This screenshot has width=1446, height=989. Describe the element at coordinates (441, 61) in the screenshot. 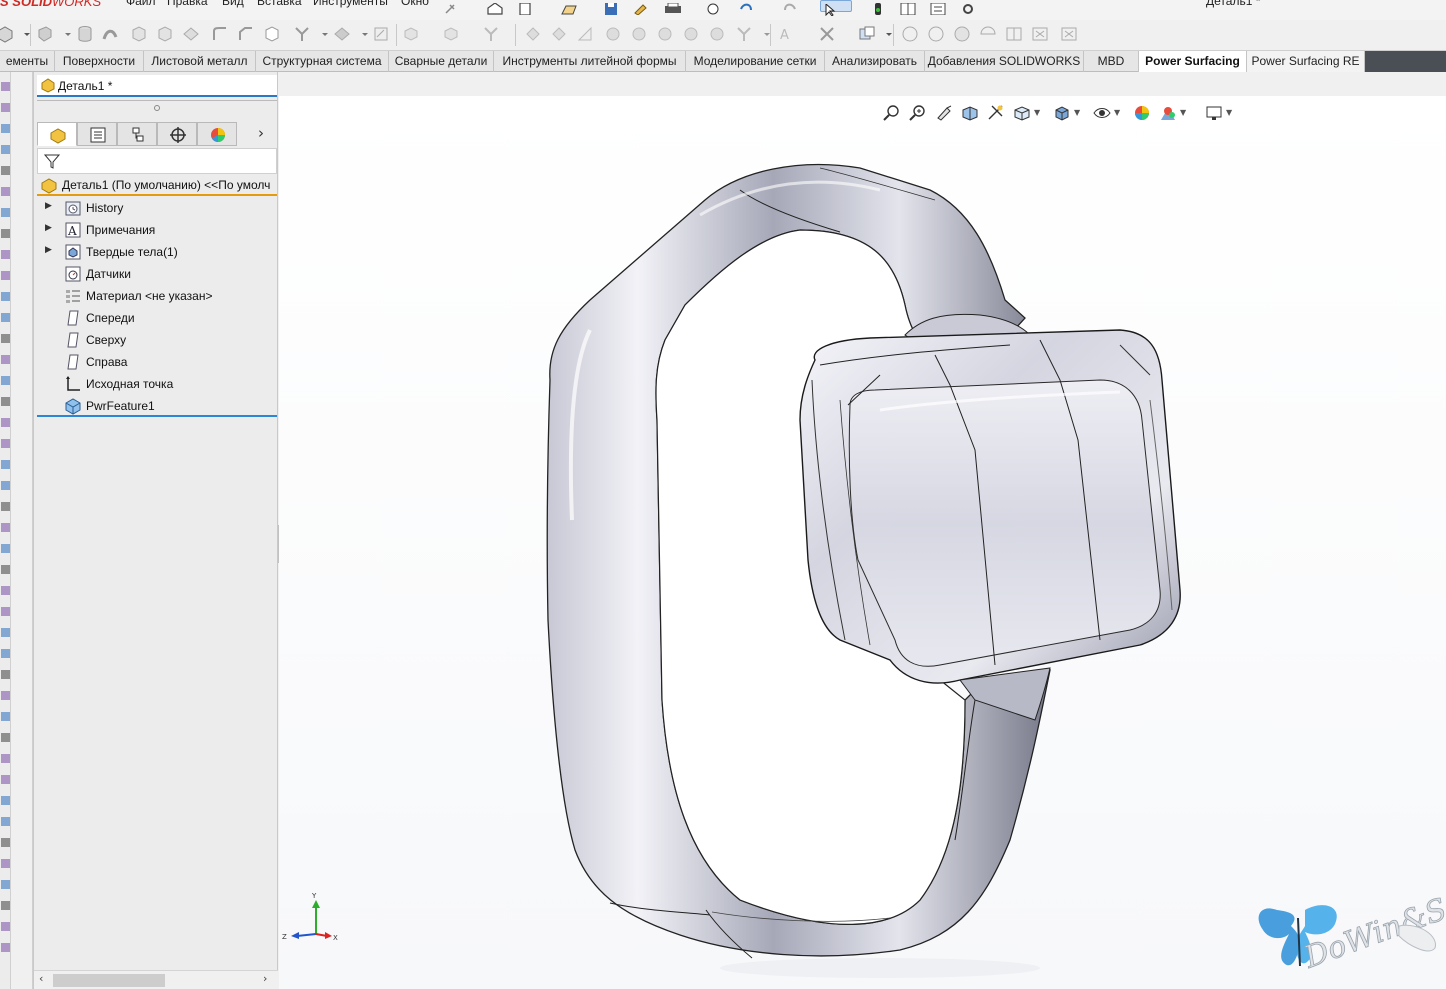

I see `tab-weldments: Сварные детали` at that location.